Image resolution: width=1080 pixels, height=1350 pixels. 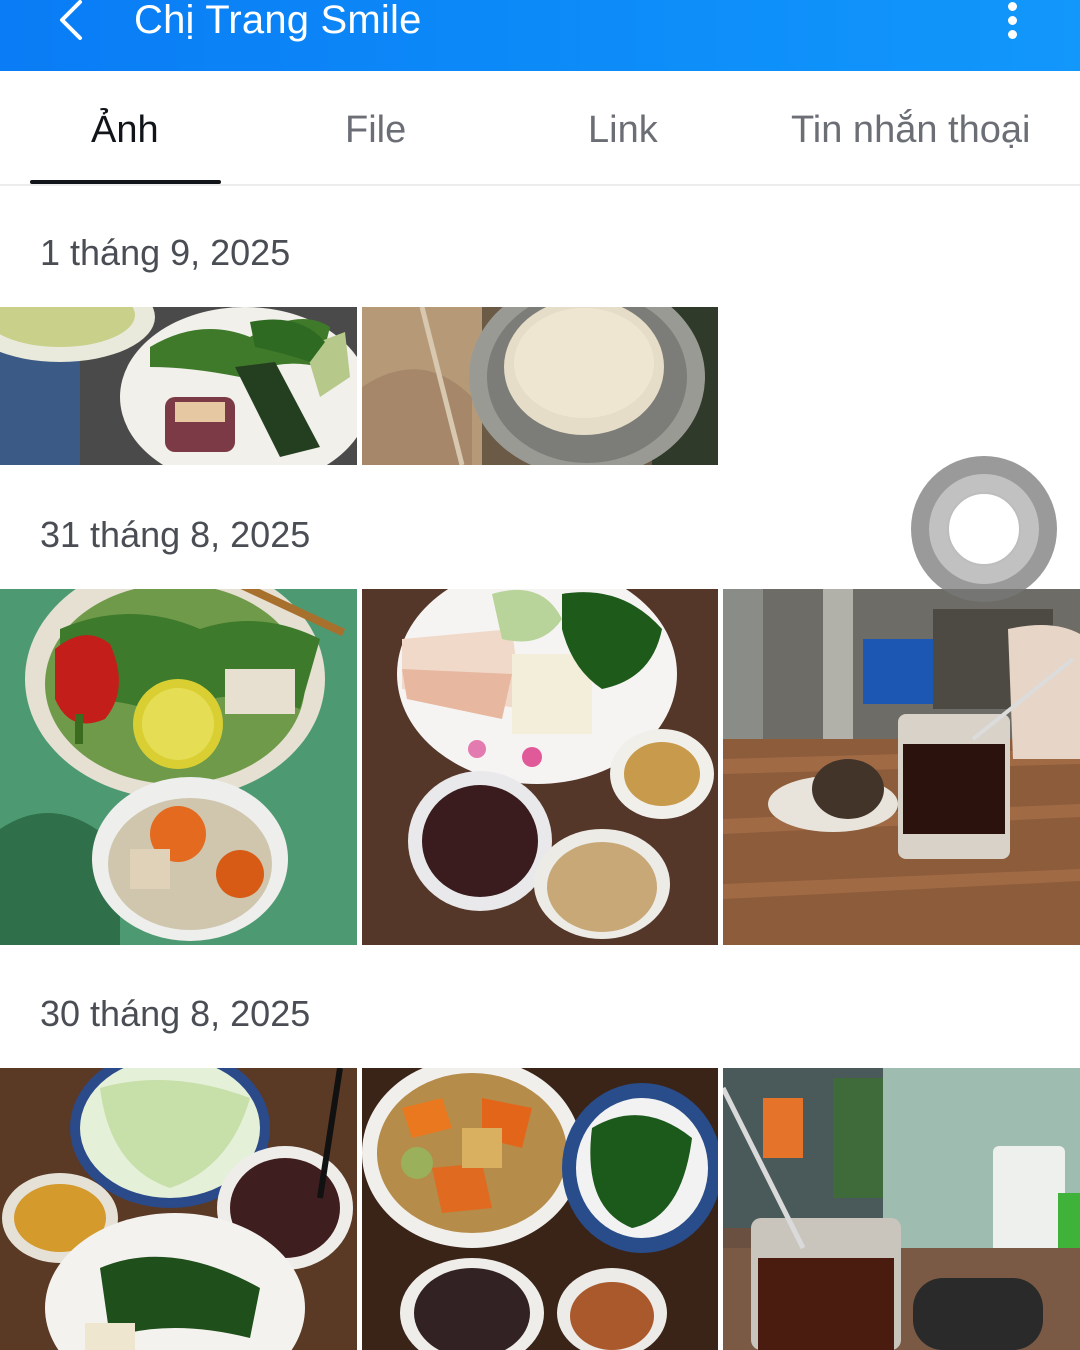 I want to click on active-tab-indicator, so click(x=125, y=182).